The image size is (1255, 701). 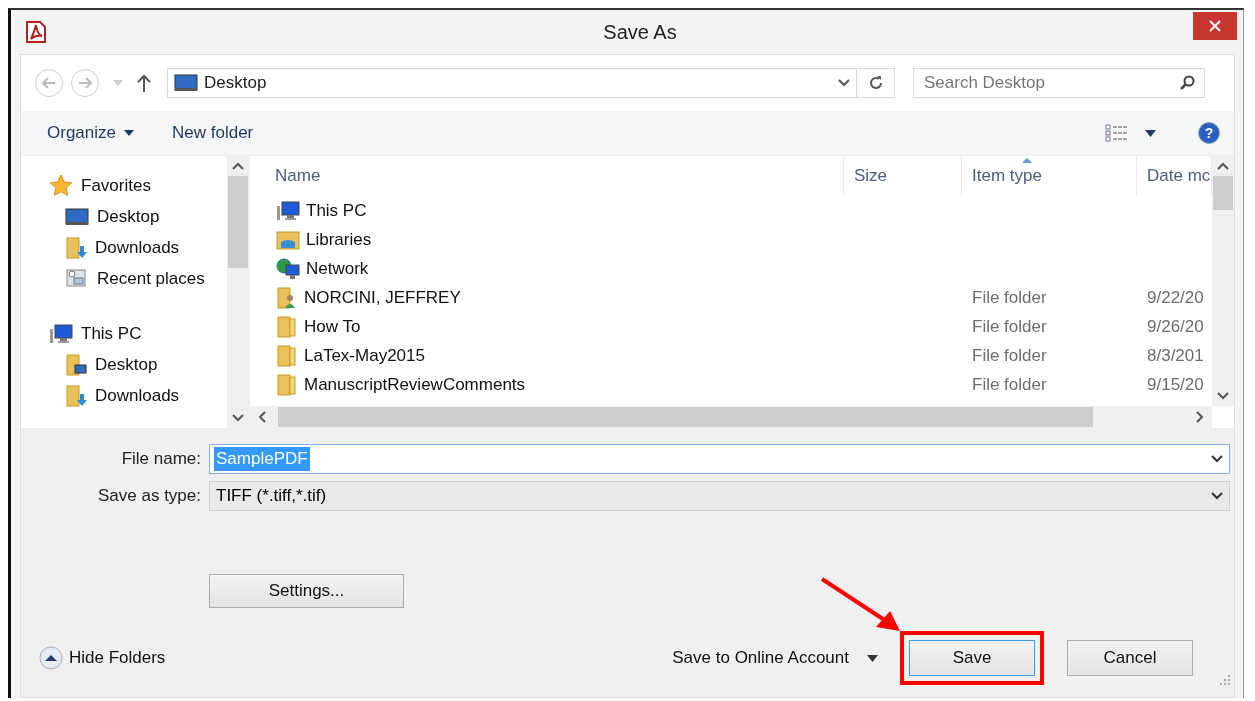 I want to click on file-name-cell: ManuscriptReviewComments, so click(x=547, y=384).